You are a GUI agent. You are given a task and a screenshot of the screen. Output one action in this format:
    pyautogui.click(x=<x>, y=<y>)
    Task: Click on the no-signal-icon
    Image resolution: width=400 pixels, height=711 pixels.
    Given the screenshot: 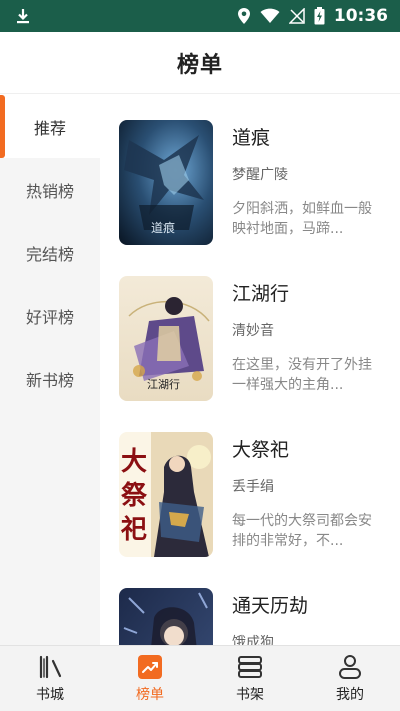 What is the action you would take?
    pyautogui.click(x=296, y=16)
    